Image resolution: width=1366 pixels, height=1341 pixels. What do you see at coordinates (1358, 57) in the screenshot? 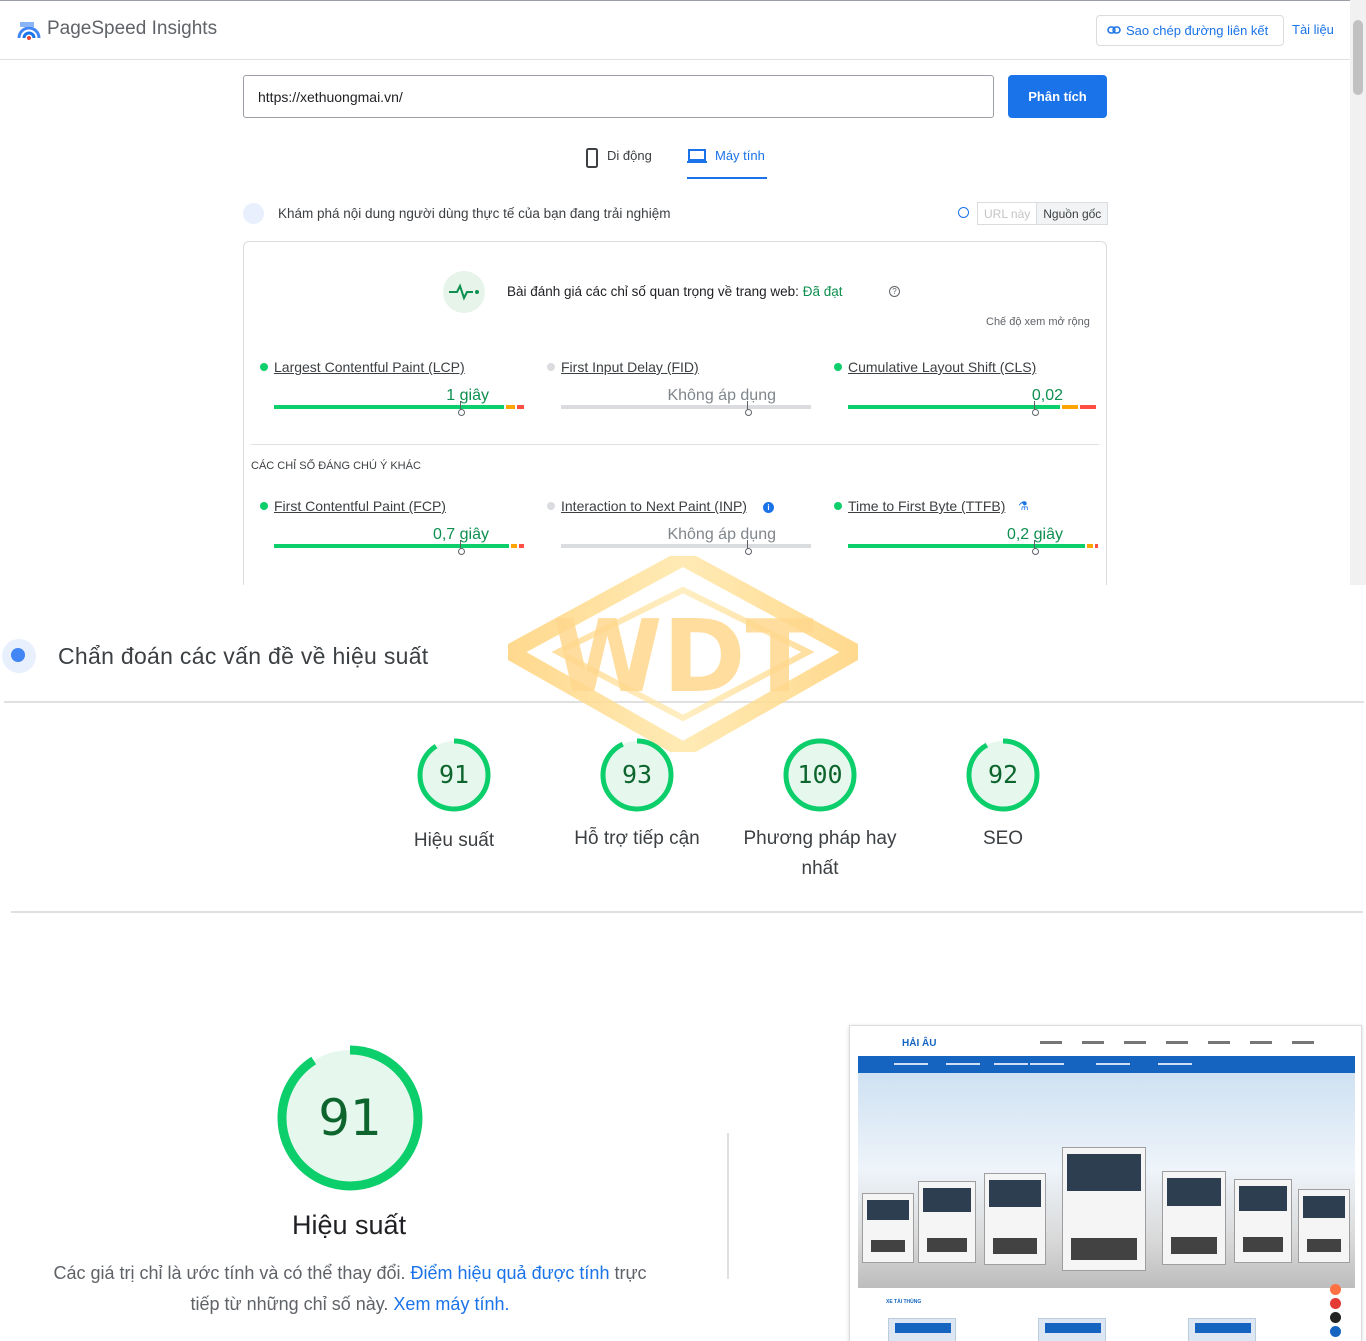
I see `scrollbar-thumb` at bounding box center [1358, 57].